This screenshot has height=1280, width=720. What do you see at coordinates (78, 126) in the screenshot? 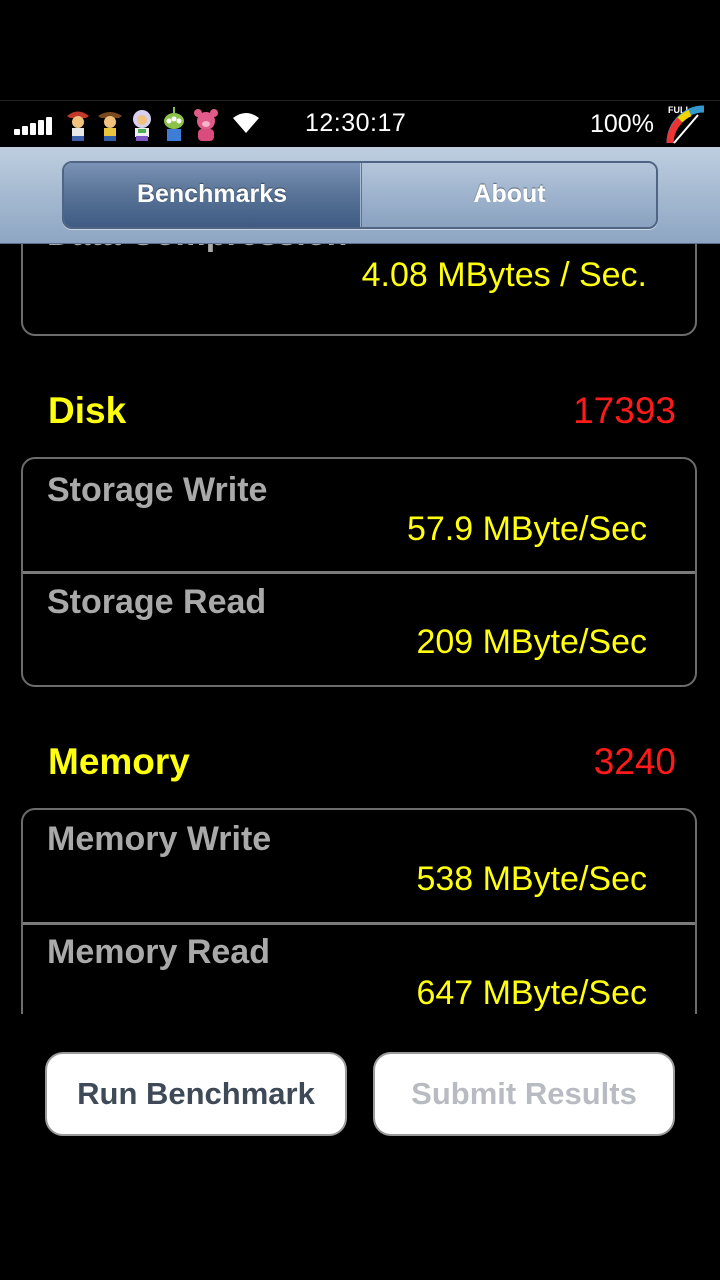
I see `jessie-icon` at bounding box center [78, 126].